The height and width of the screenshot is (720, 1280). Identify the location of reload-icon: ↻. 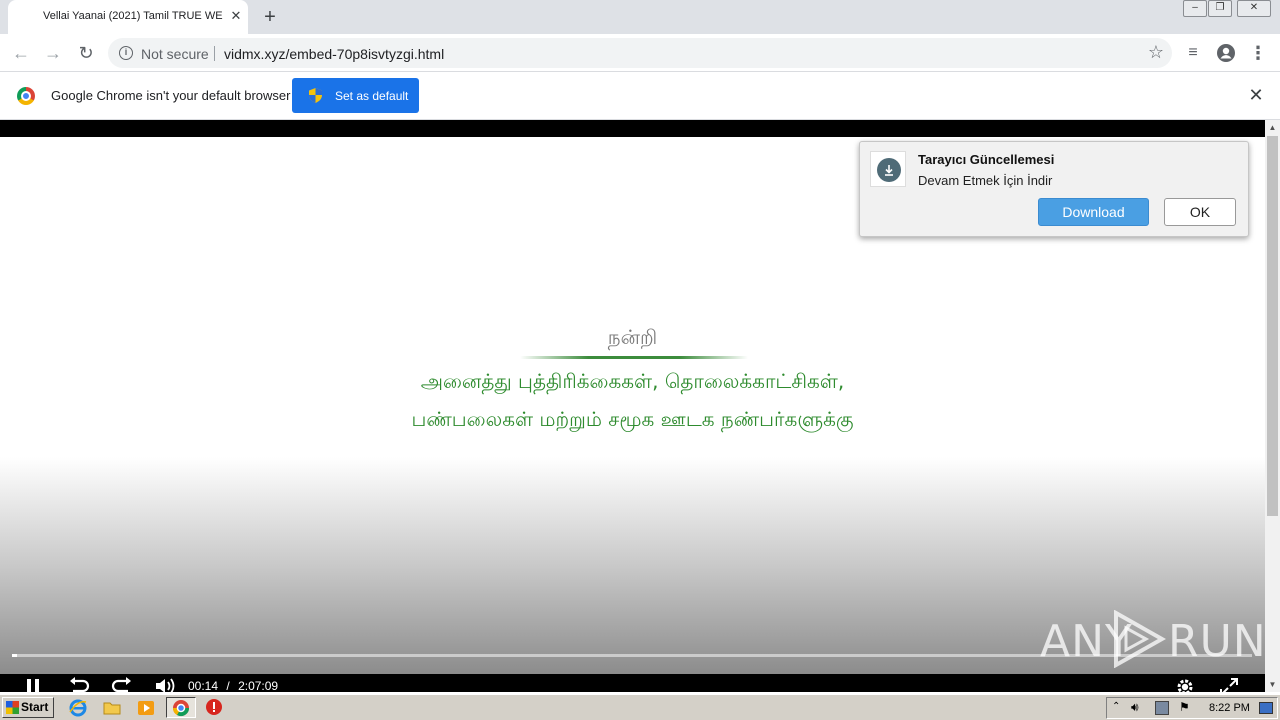
(86, 53).